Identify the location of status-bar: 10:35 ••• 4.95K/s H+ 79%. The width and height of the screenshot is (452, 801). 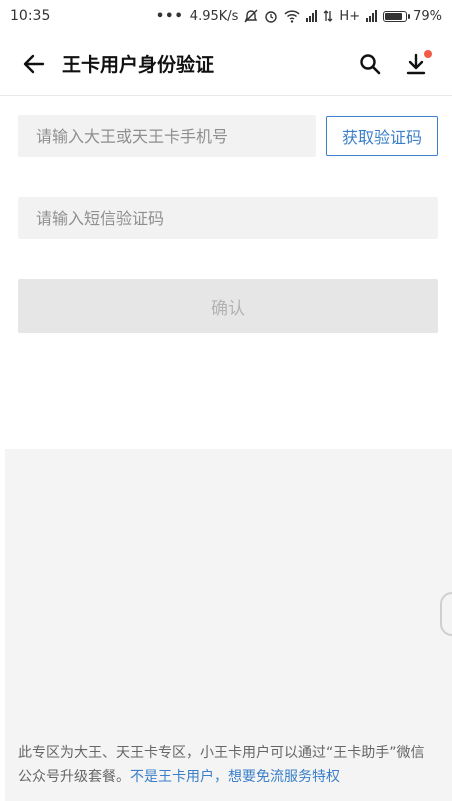
(226, 16).